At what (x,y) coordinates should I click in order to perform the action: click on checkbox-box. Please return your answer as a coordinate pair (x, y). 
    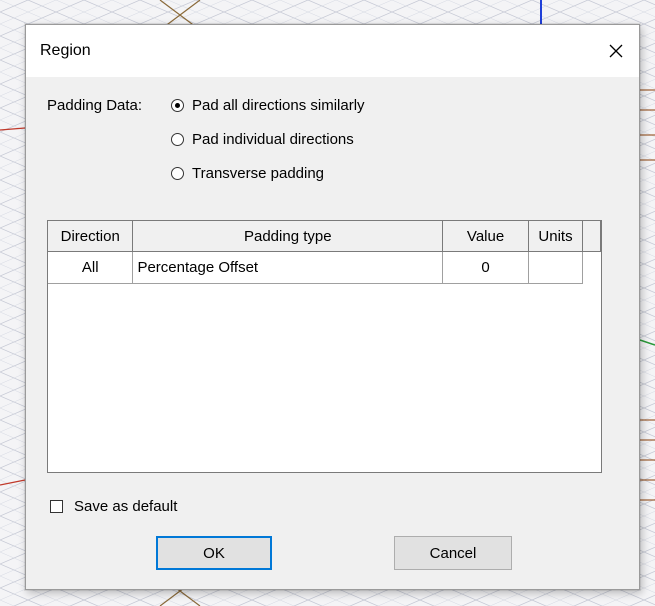
    Looking at the image, I should click on (56, 506).